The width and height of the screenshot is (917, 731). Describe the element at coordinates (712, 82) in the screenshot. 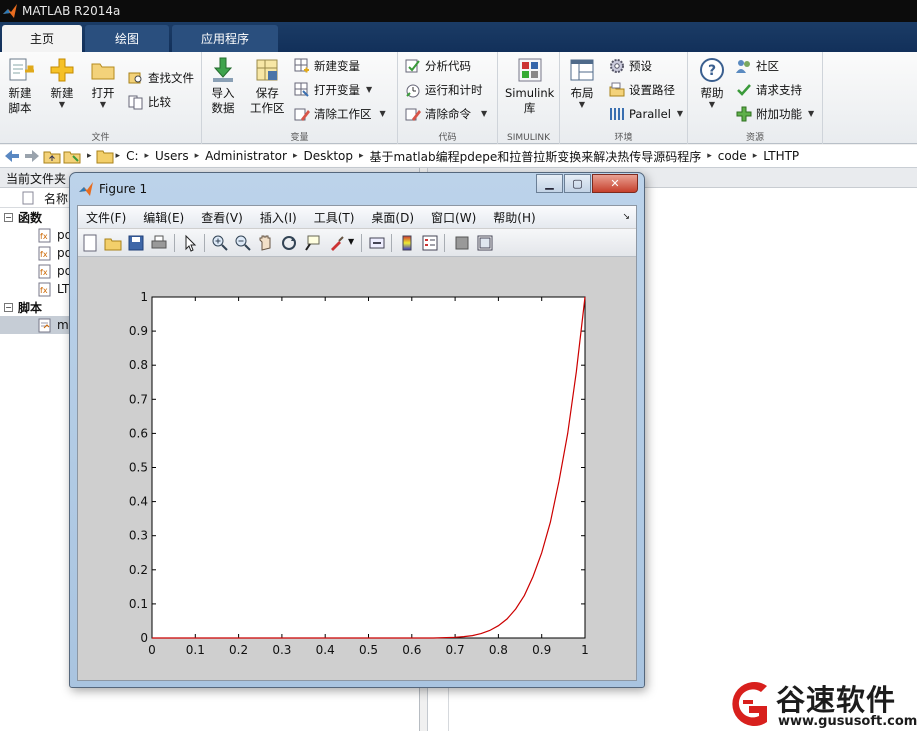

I see `help-button: ? 帮助 ▼` at that location.